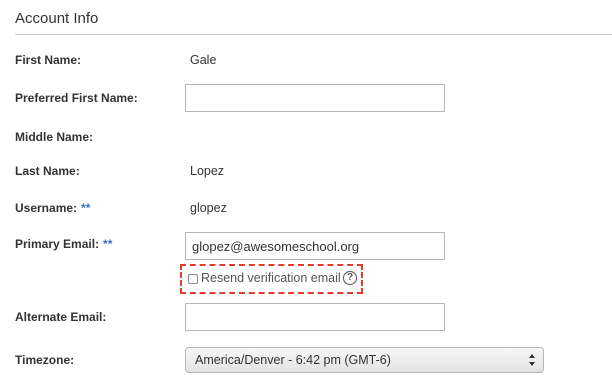  I want to click on username-value: glopez, so click(208, 208).